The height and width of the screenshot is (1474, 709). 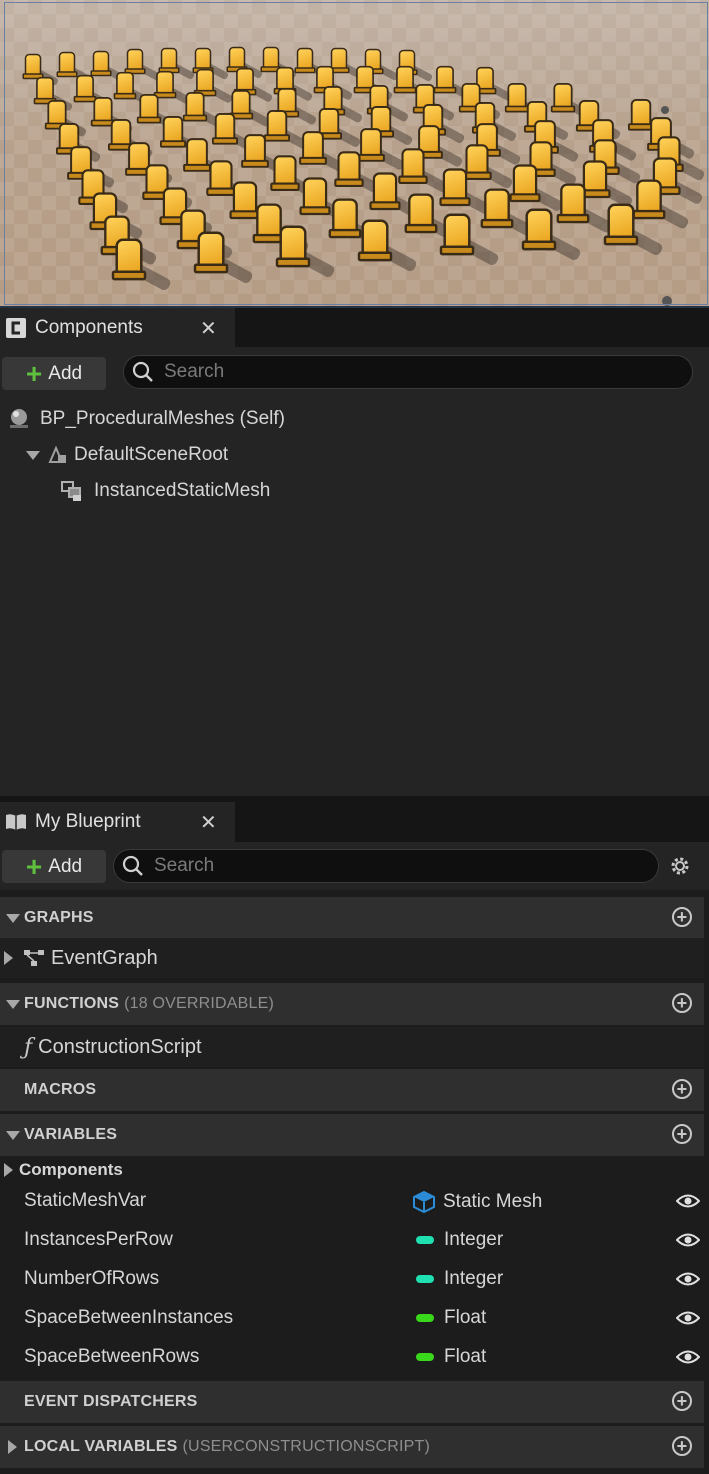 I want to click on variable-name: SpaceBetweenRows, so click(x=112, y=1356).